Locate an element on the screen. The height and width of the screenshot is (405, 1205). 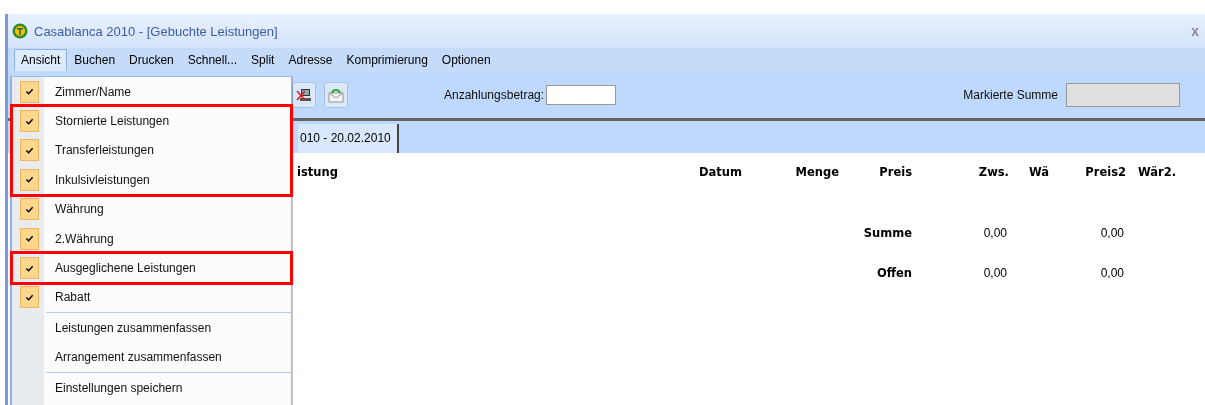
total-label: Offen is located at coordinates (893, 273).